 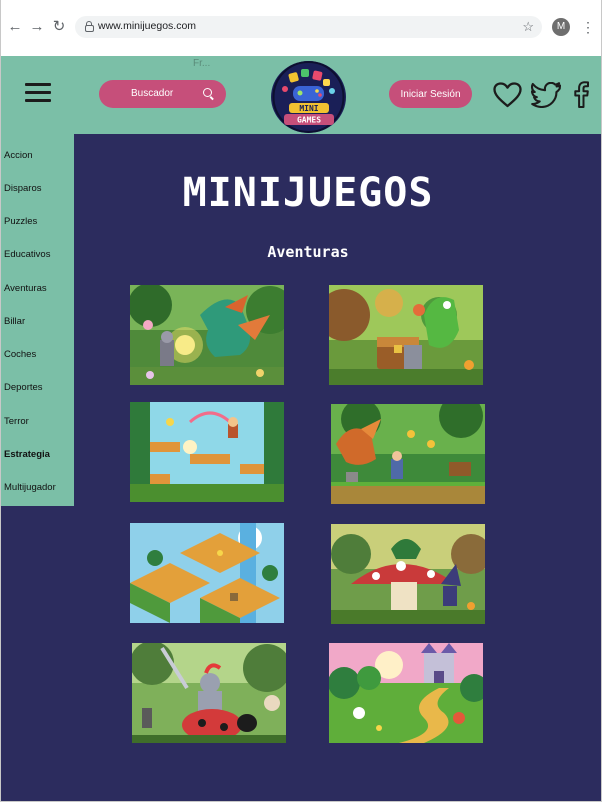 I want to click on site-logo: MINI GAMES, so click(x=308, y=97).